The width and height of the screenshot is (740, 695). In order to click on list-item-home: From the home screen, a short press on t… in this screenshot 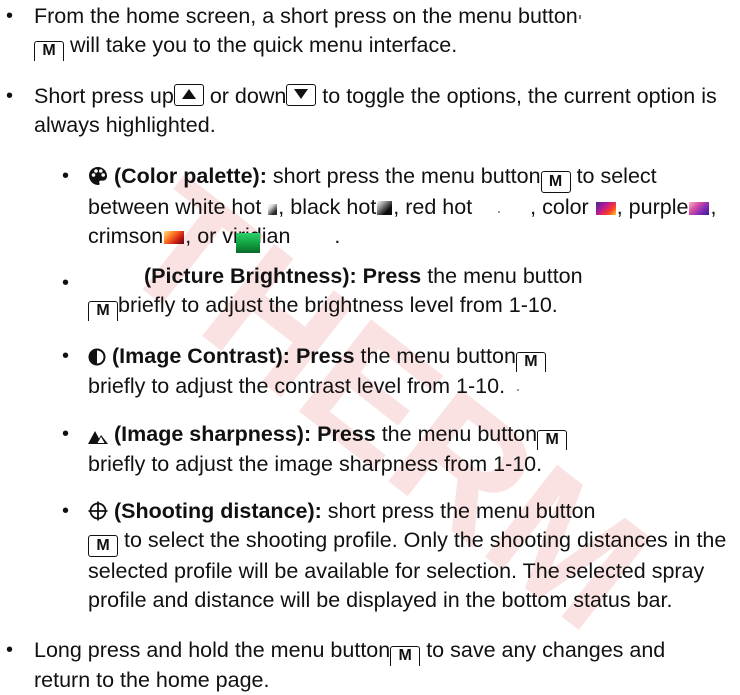, I will do `click(379, 31)`.